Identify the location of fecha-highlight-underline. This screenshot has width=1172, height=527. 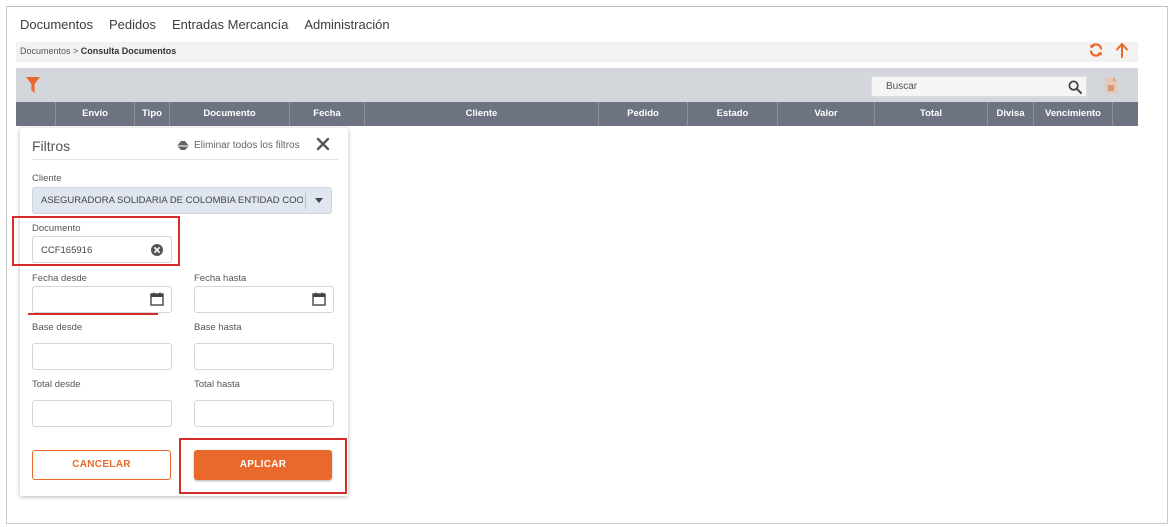
(93, 314).